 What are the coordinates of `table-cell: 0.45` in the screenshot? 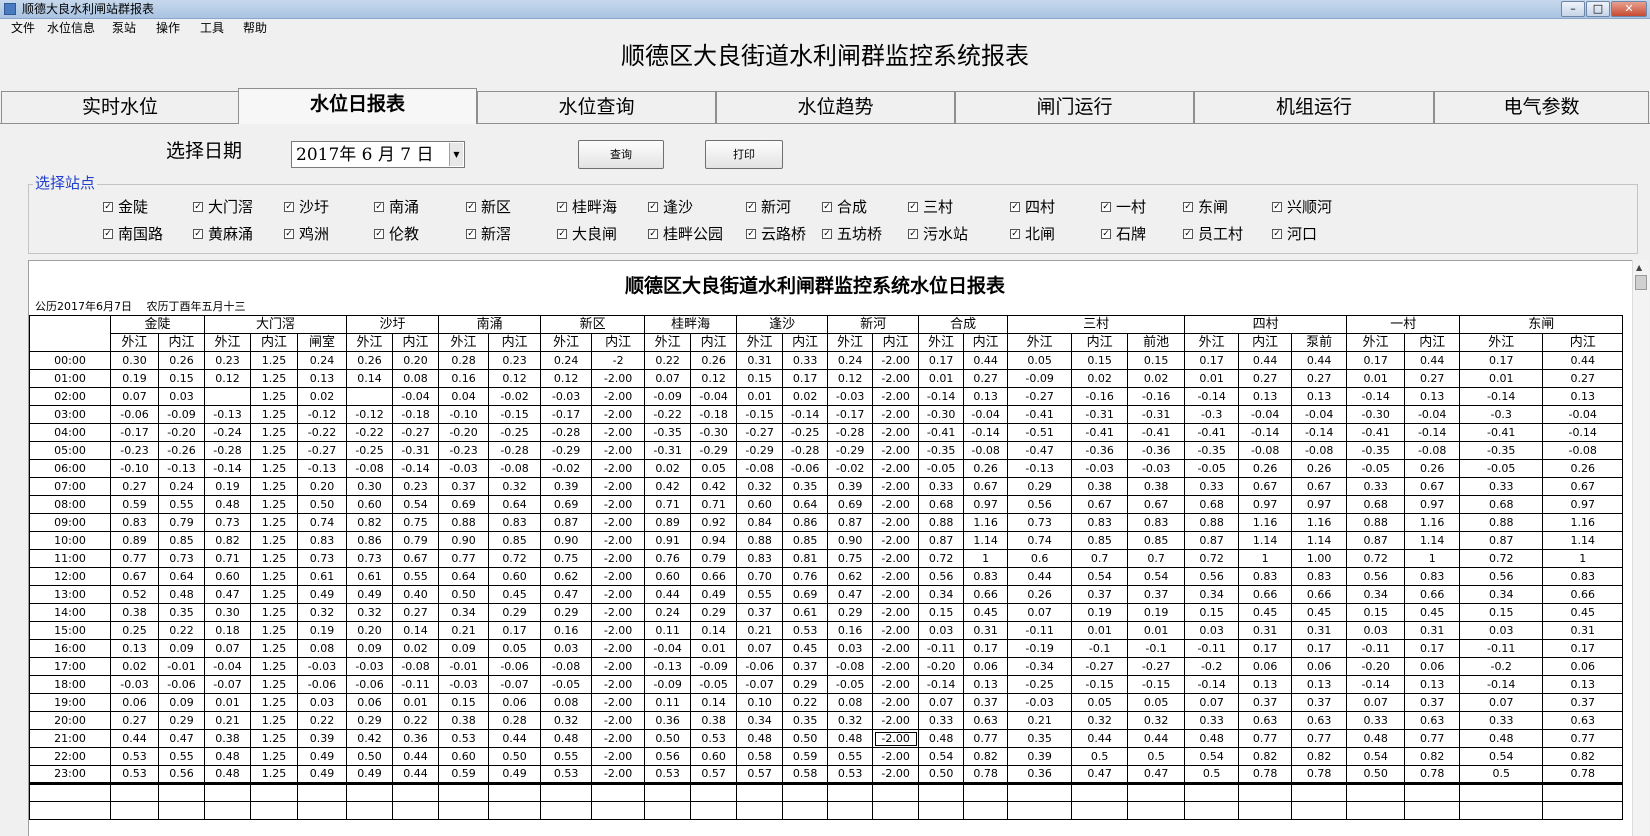 It's located at (1265, 612).